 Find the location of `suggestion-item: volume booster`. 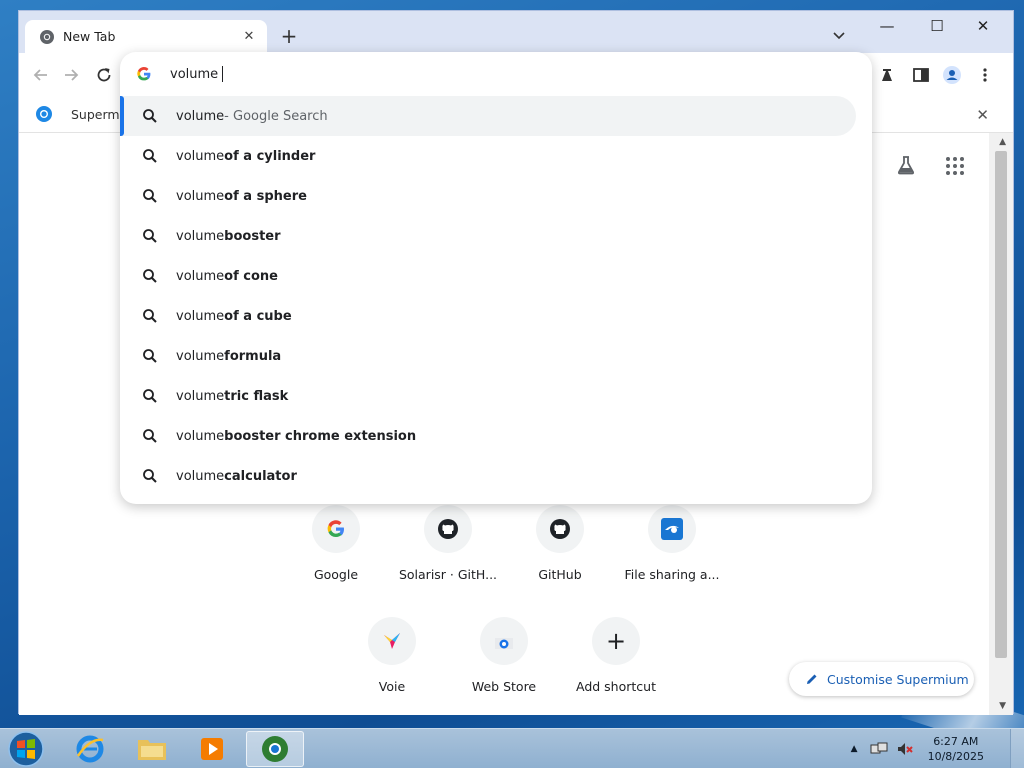

suggestion-item: volume booster is located at coordinates (488, 236).